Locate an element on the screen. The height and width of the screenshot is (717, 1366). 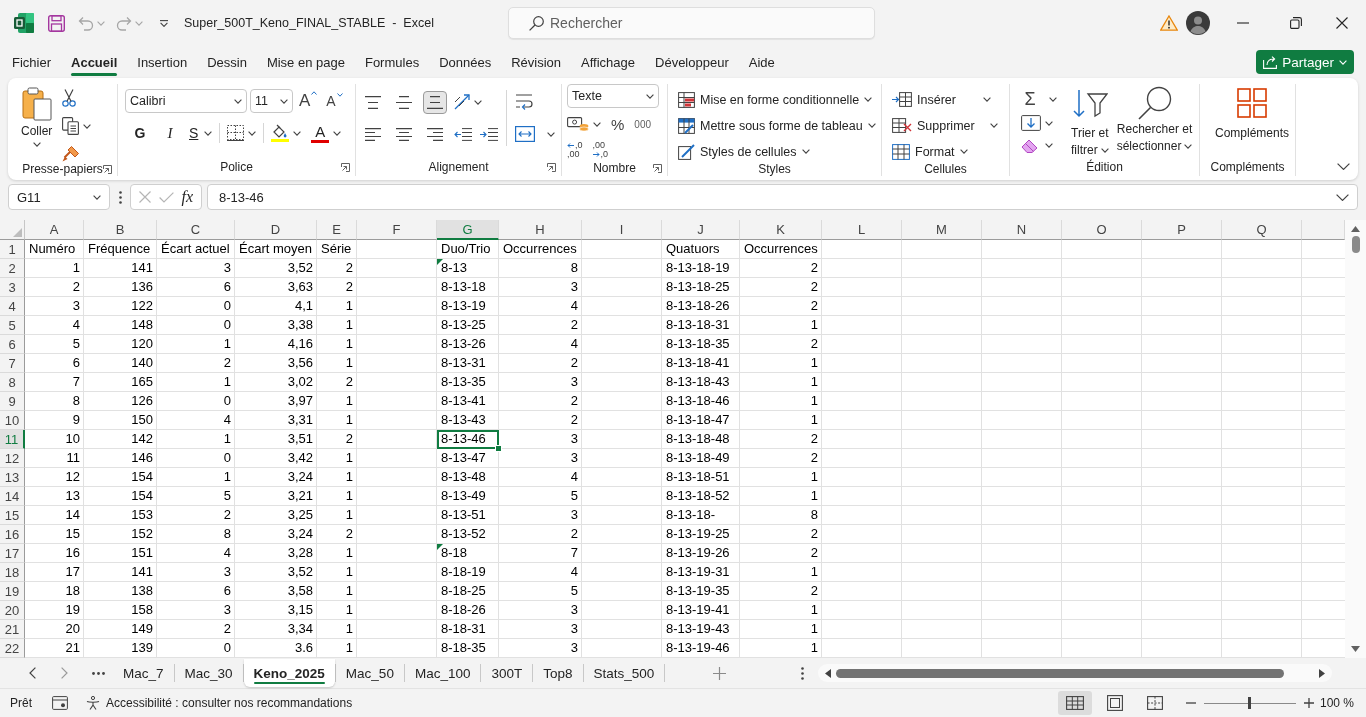
underline-button: S is located at coordinates (201, 133).